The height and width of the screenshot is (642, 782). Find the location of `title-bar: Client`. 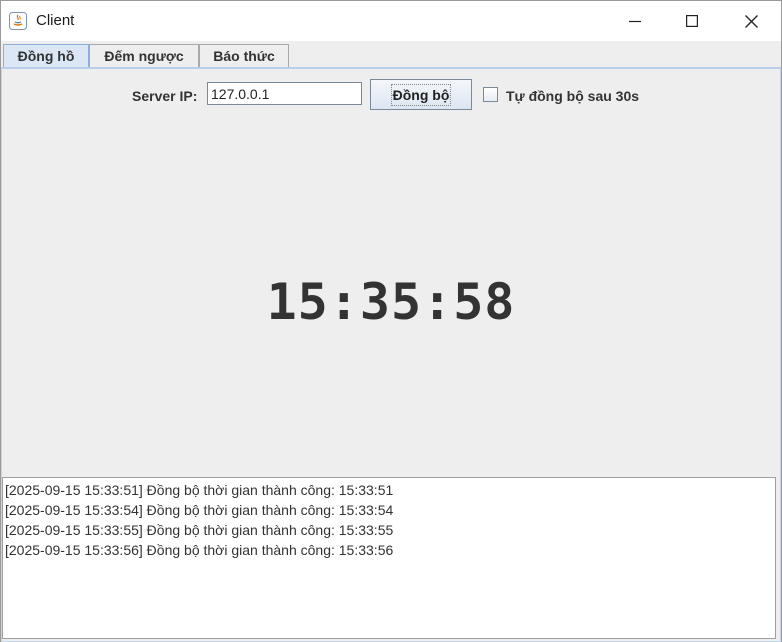

title-bar: Client is located at coordinates (391, 21).